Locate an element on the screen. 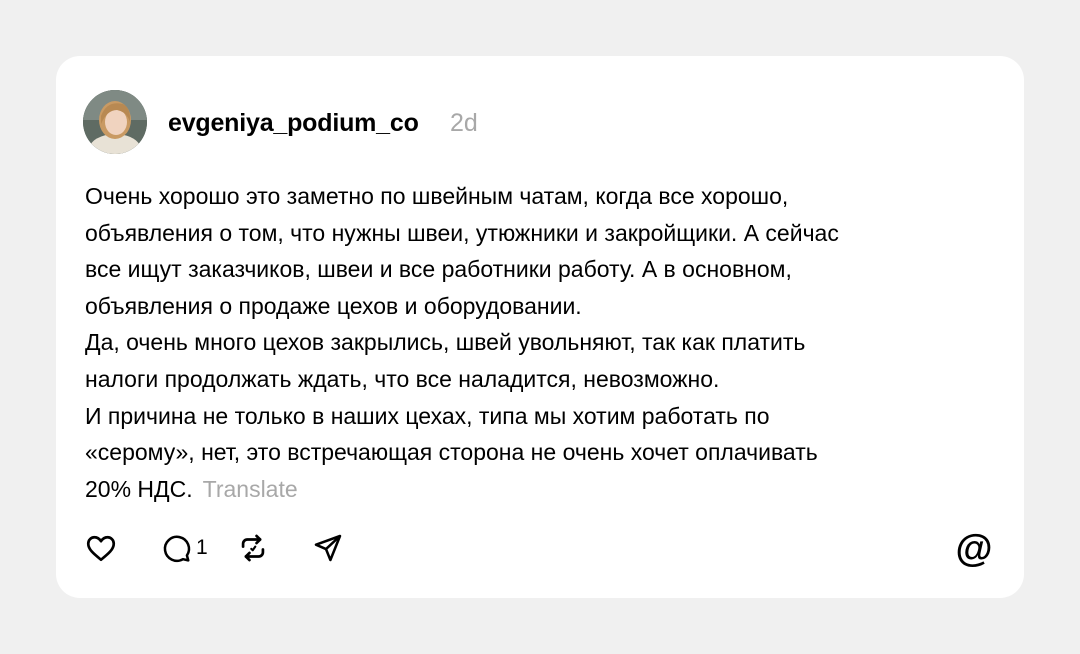  threads-logo-icon: @ is located at coordinates (974, 548).